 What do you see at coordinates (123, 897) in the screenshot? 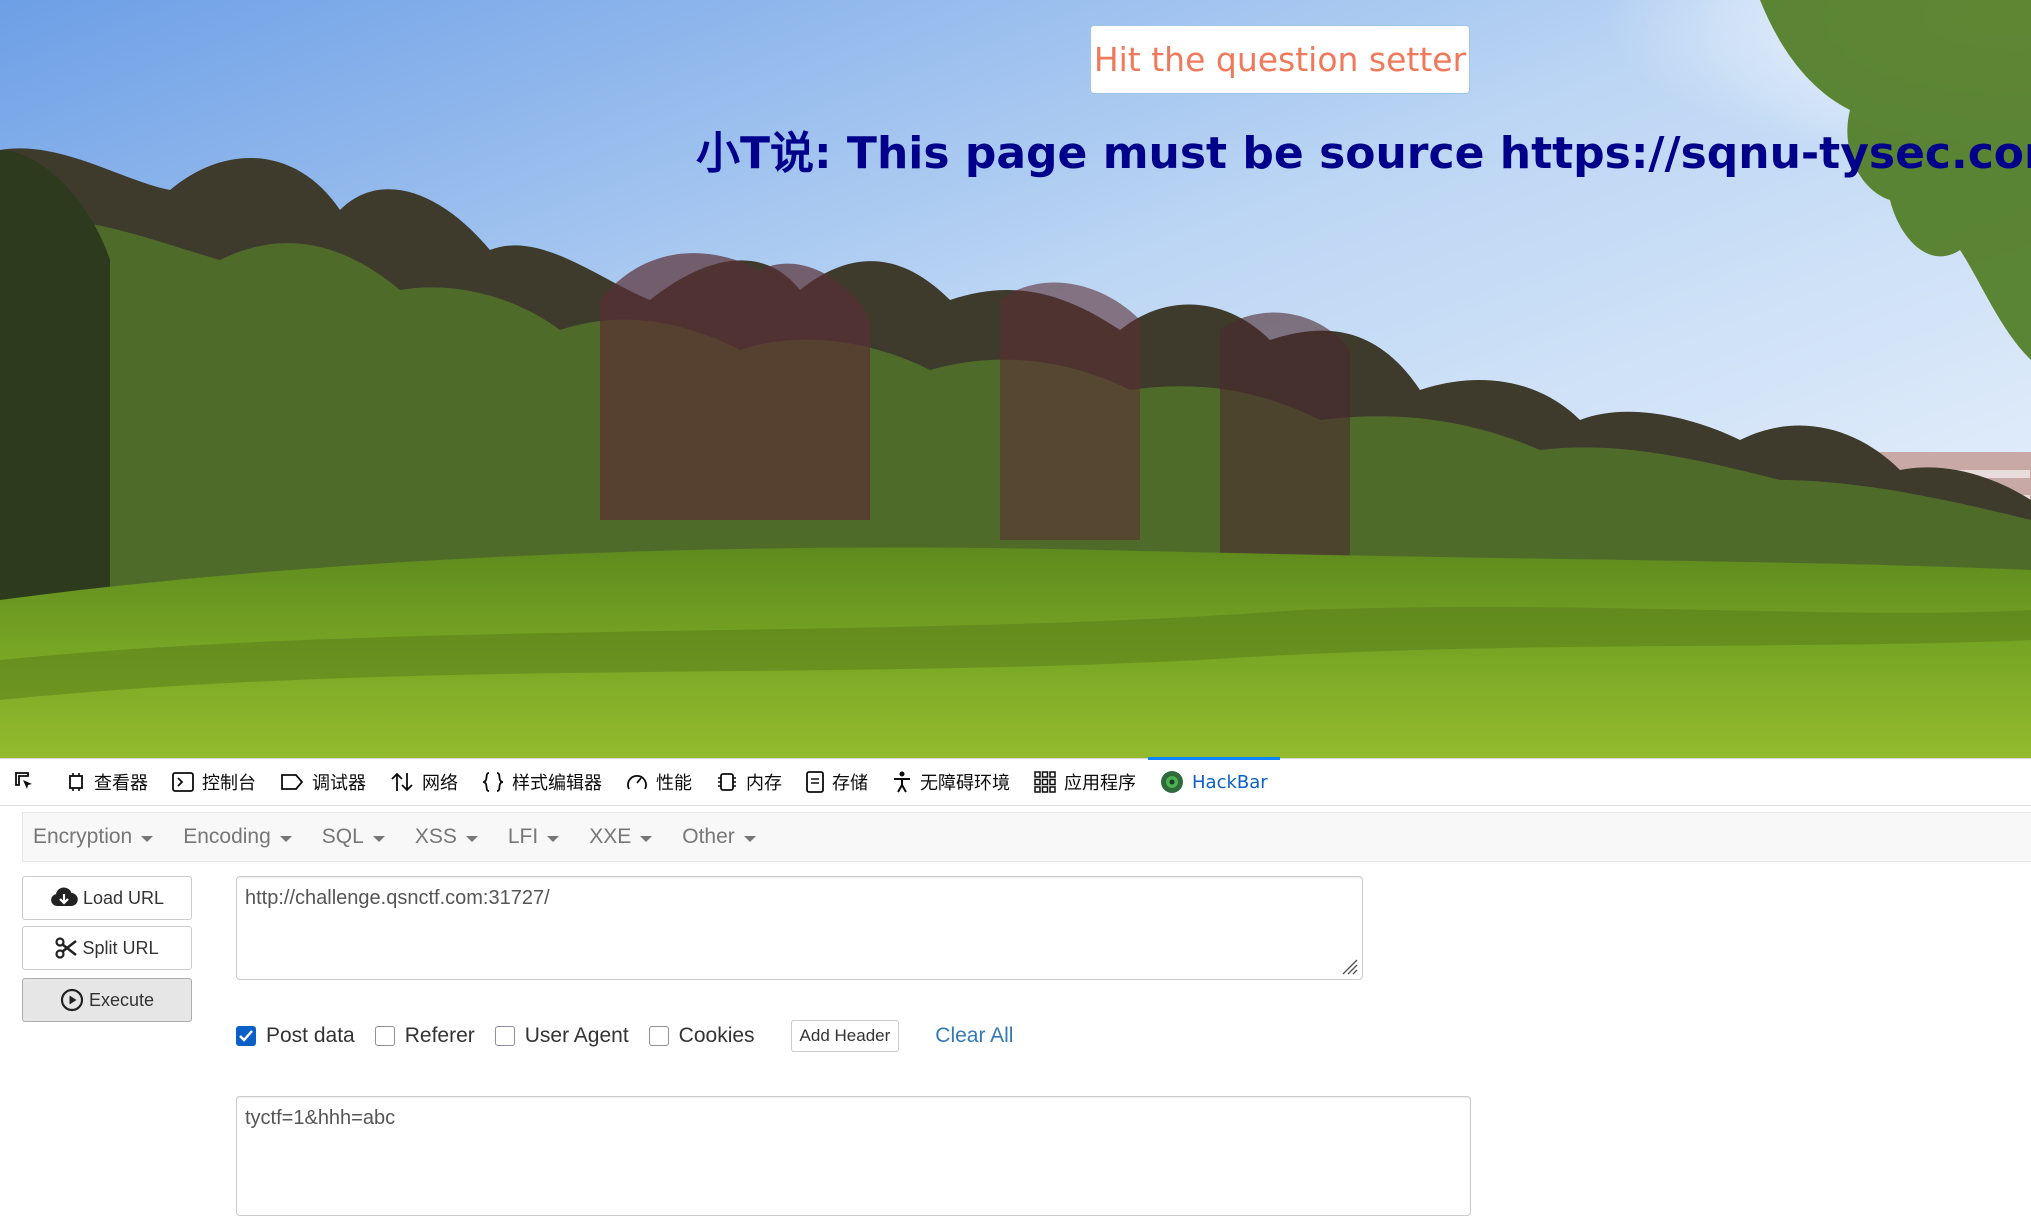
I see `load-url-label: Load URL` at bounding box center [123, 897].